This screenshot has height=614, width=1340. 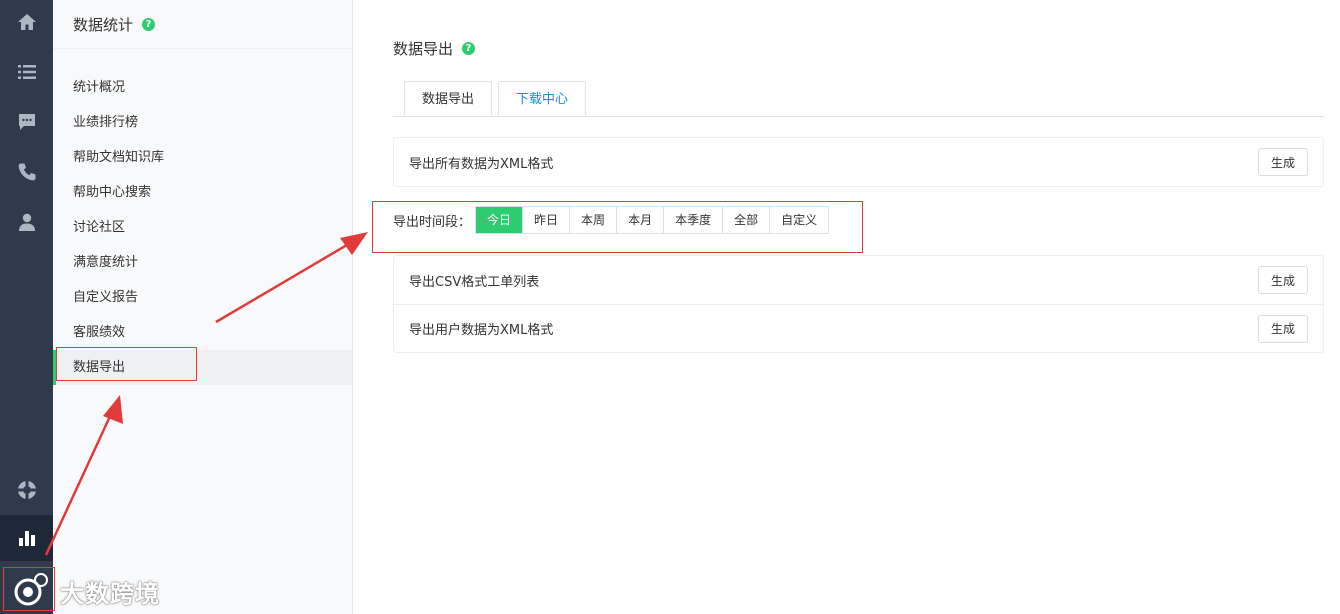 I want to click on watermark-text: 大数跨境, so click(x=110, y=594).